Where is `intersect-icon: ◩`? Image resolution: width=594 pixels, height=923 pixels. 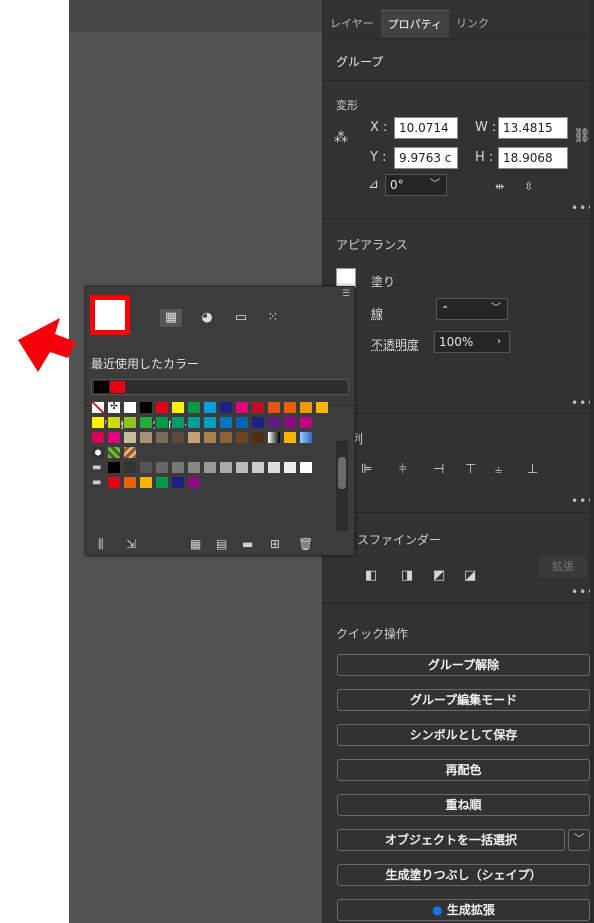 intersect-icon: ◩ is located at coordinates (439, 575).